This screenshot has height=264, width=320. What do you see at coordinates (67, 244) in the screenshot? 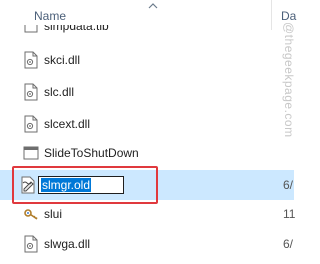
I see `file-name: slwga.dll` at bounding box center [67, 244].